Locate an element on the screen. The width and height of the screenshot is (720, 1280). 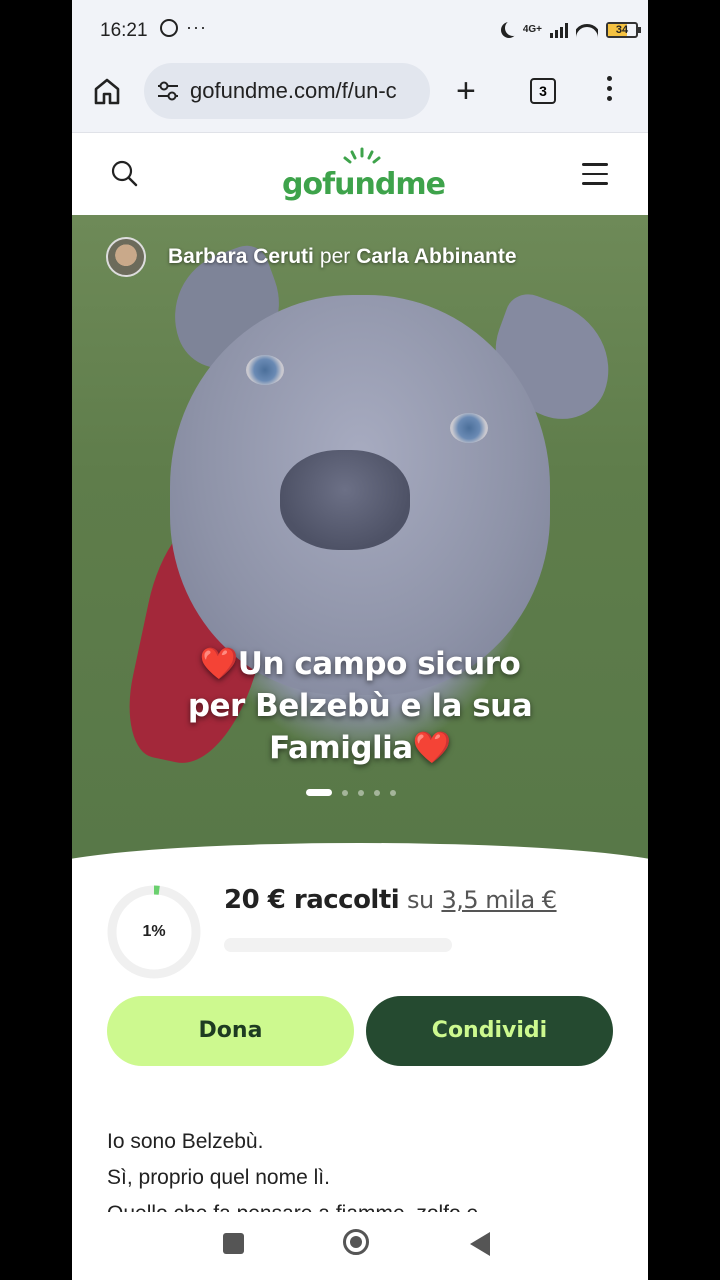
status-time: 16:21 is located at coordinates (124, 30).